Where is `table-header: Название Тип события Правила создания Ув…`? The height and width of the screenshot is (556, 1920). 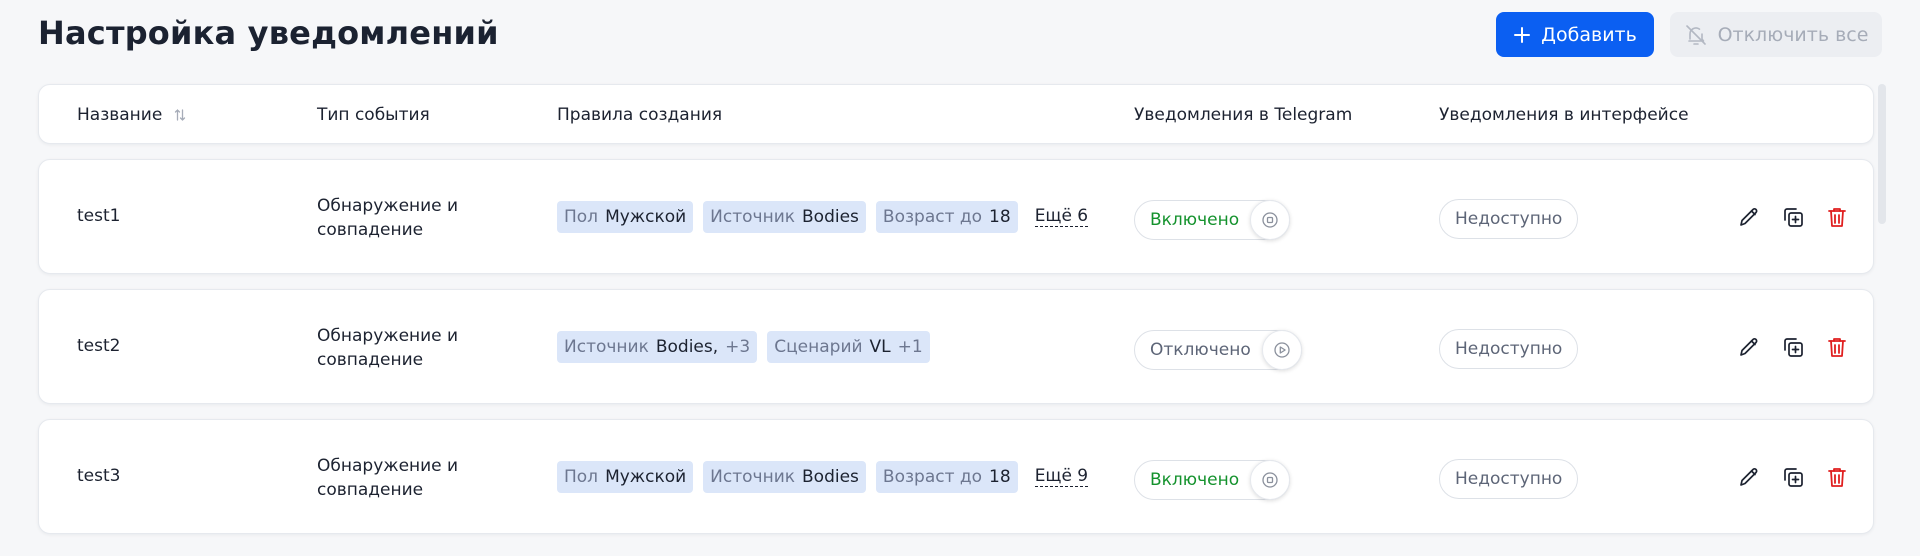 table-header: Название Тип события Правила создания Ув… is located at coordinates (956, 114).